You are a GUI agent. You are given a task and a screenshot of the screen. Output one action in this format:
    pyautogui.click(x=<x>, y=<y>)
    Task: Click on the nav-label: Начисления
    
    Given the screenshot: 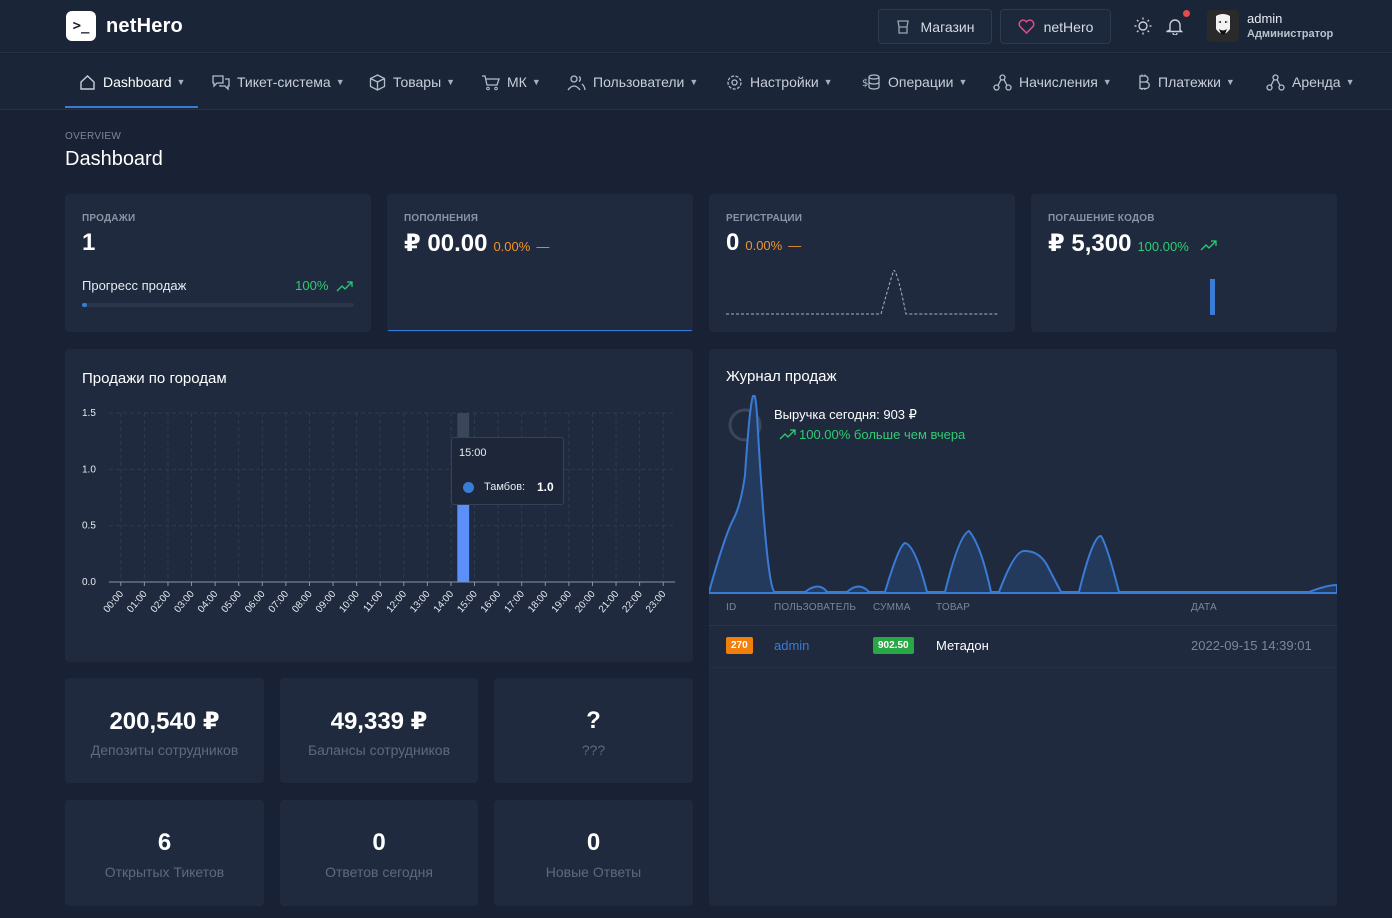 What is the action you would take?
    pyautogui.click(x=1058, y=82)
    